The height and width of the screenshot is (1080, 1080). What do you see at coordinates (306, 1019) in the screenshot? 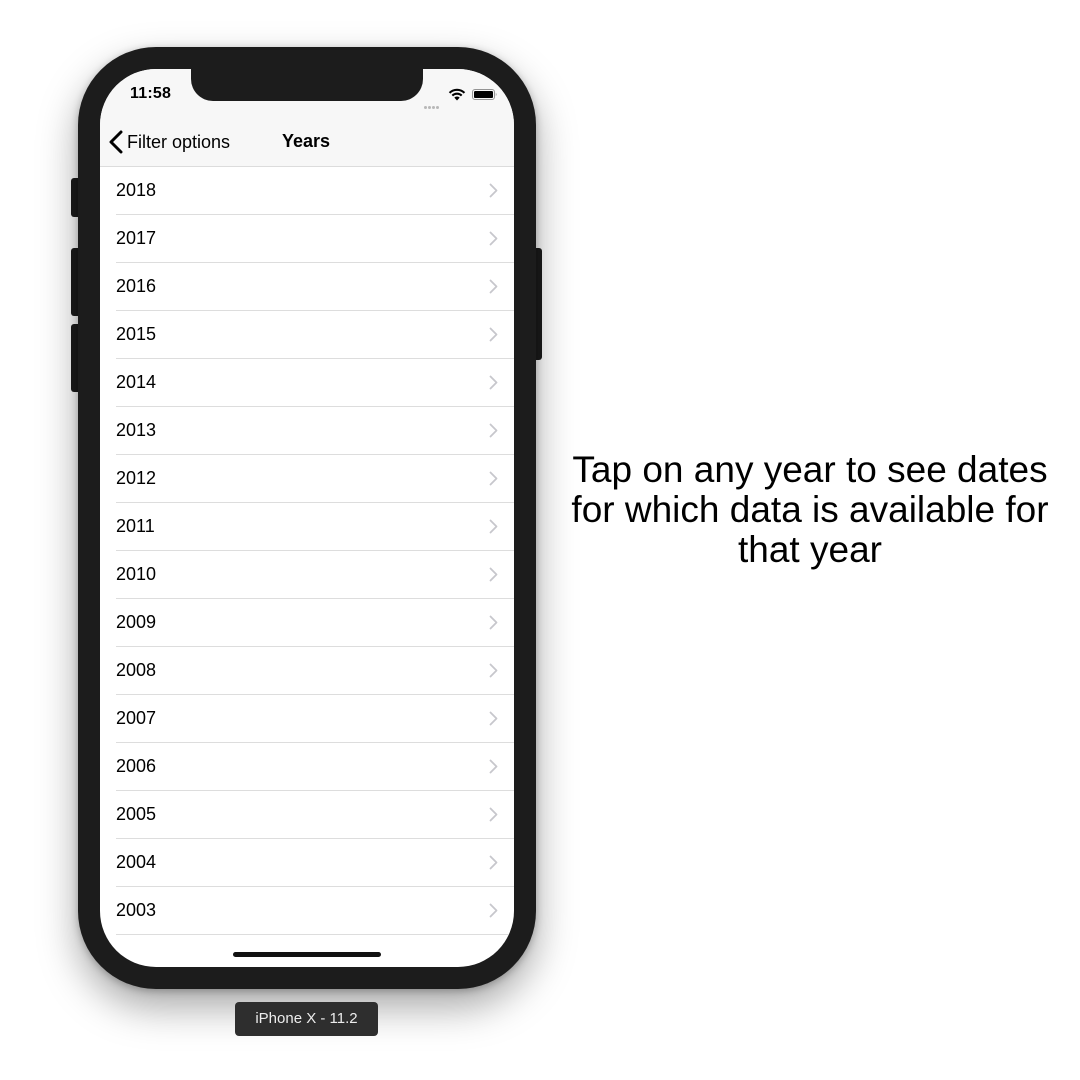
I see `device-label: iPhone X - 11.2` at bounding box center [306, 1019].